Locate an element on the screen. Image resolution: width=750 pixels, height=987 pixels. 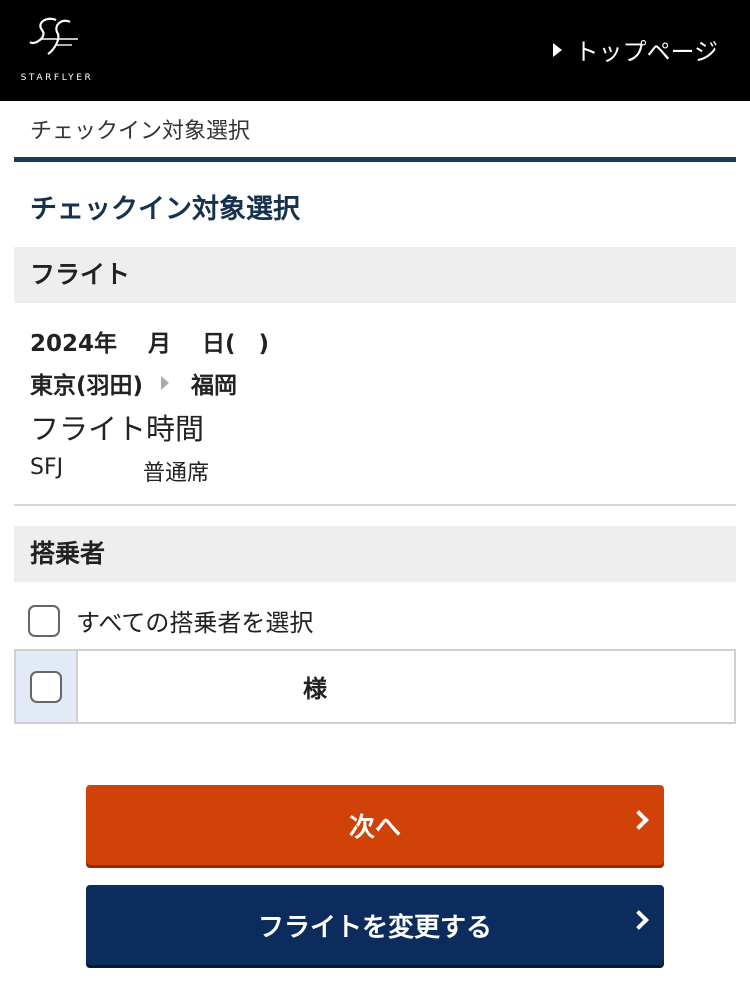
flight-date: 2024年 月 日( ) is located at coordinates (150, 344).